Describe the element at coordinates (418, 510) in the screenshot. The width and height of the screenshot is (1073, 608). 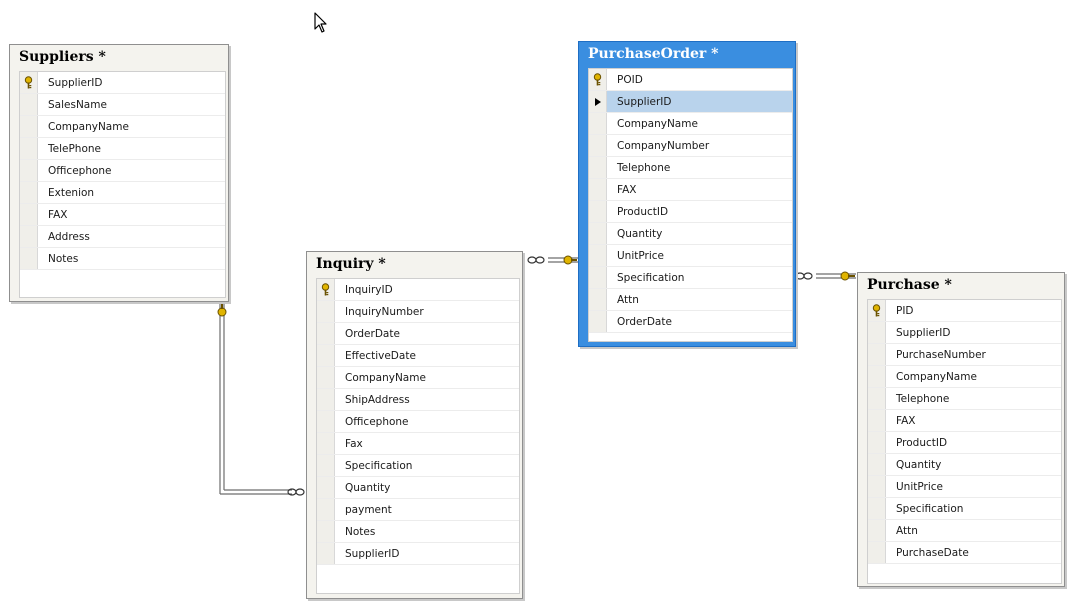
I see `column-row: payment` at that location.